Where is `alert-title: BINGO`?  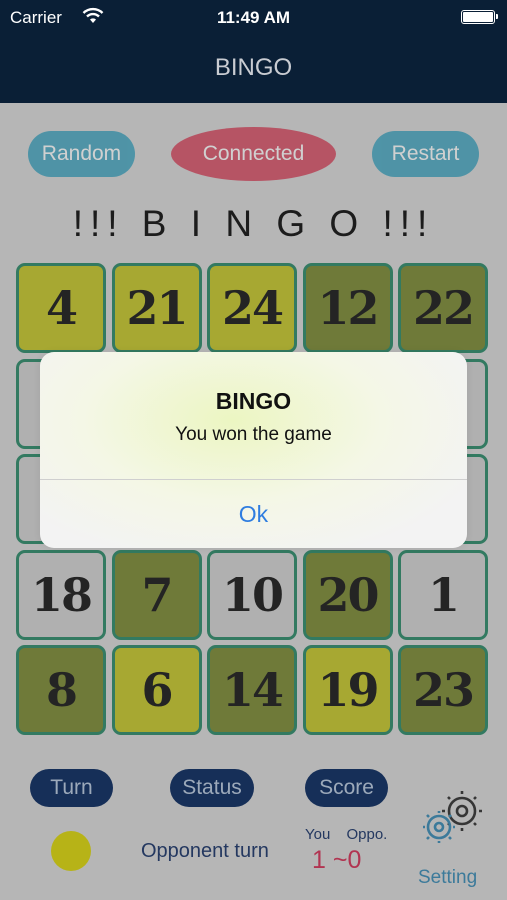
alert-title: BINGO is located at coordinates (253, 401).